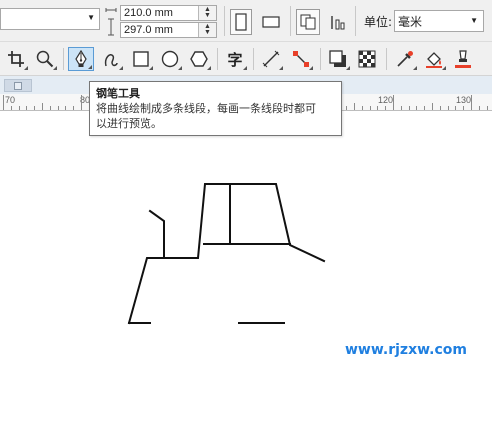 The image size is (492, 427). I want to click on tooltip-line: 将曲线绘制成多条线段，每画一条线段时都可, so click(206, 108).